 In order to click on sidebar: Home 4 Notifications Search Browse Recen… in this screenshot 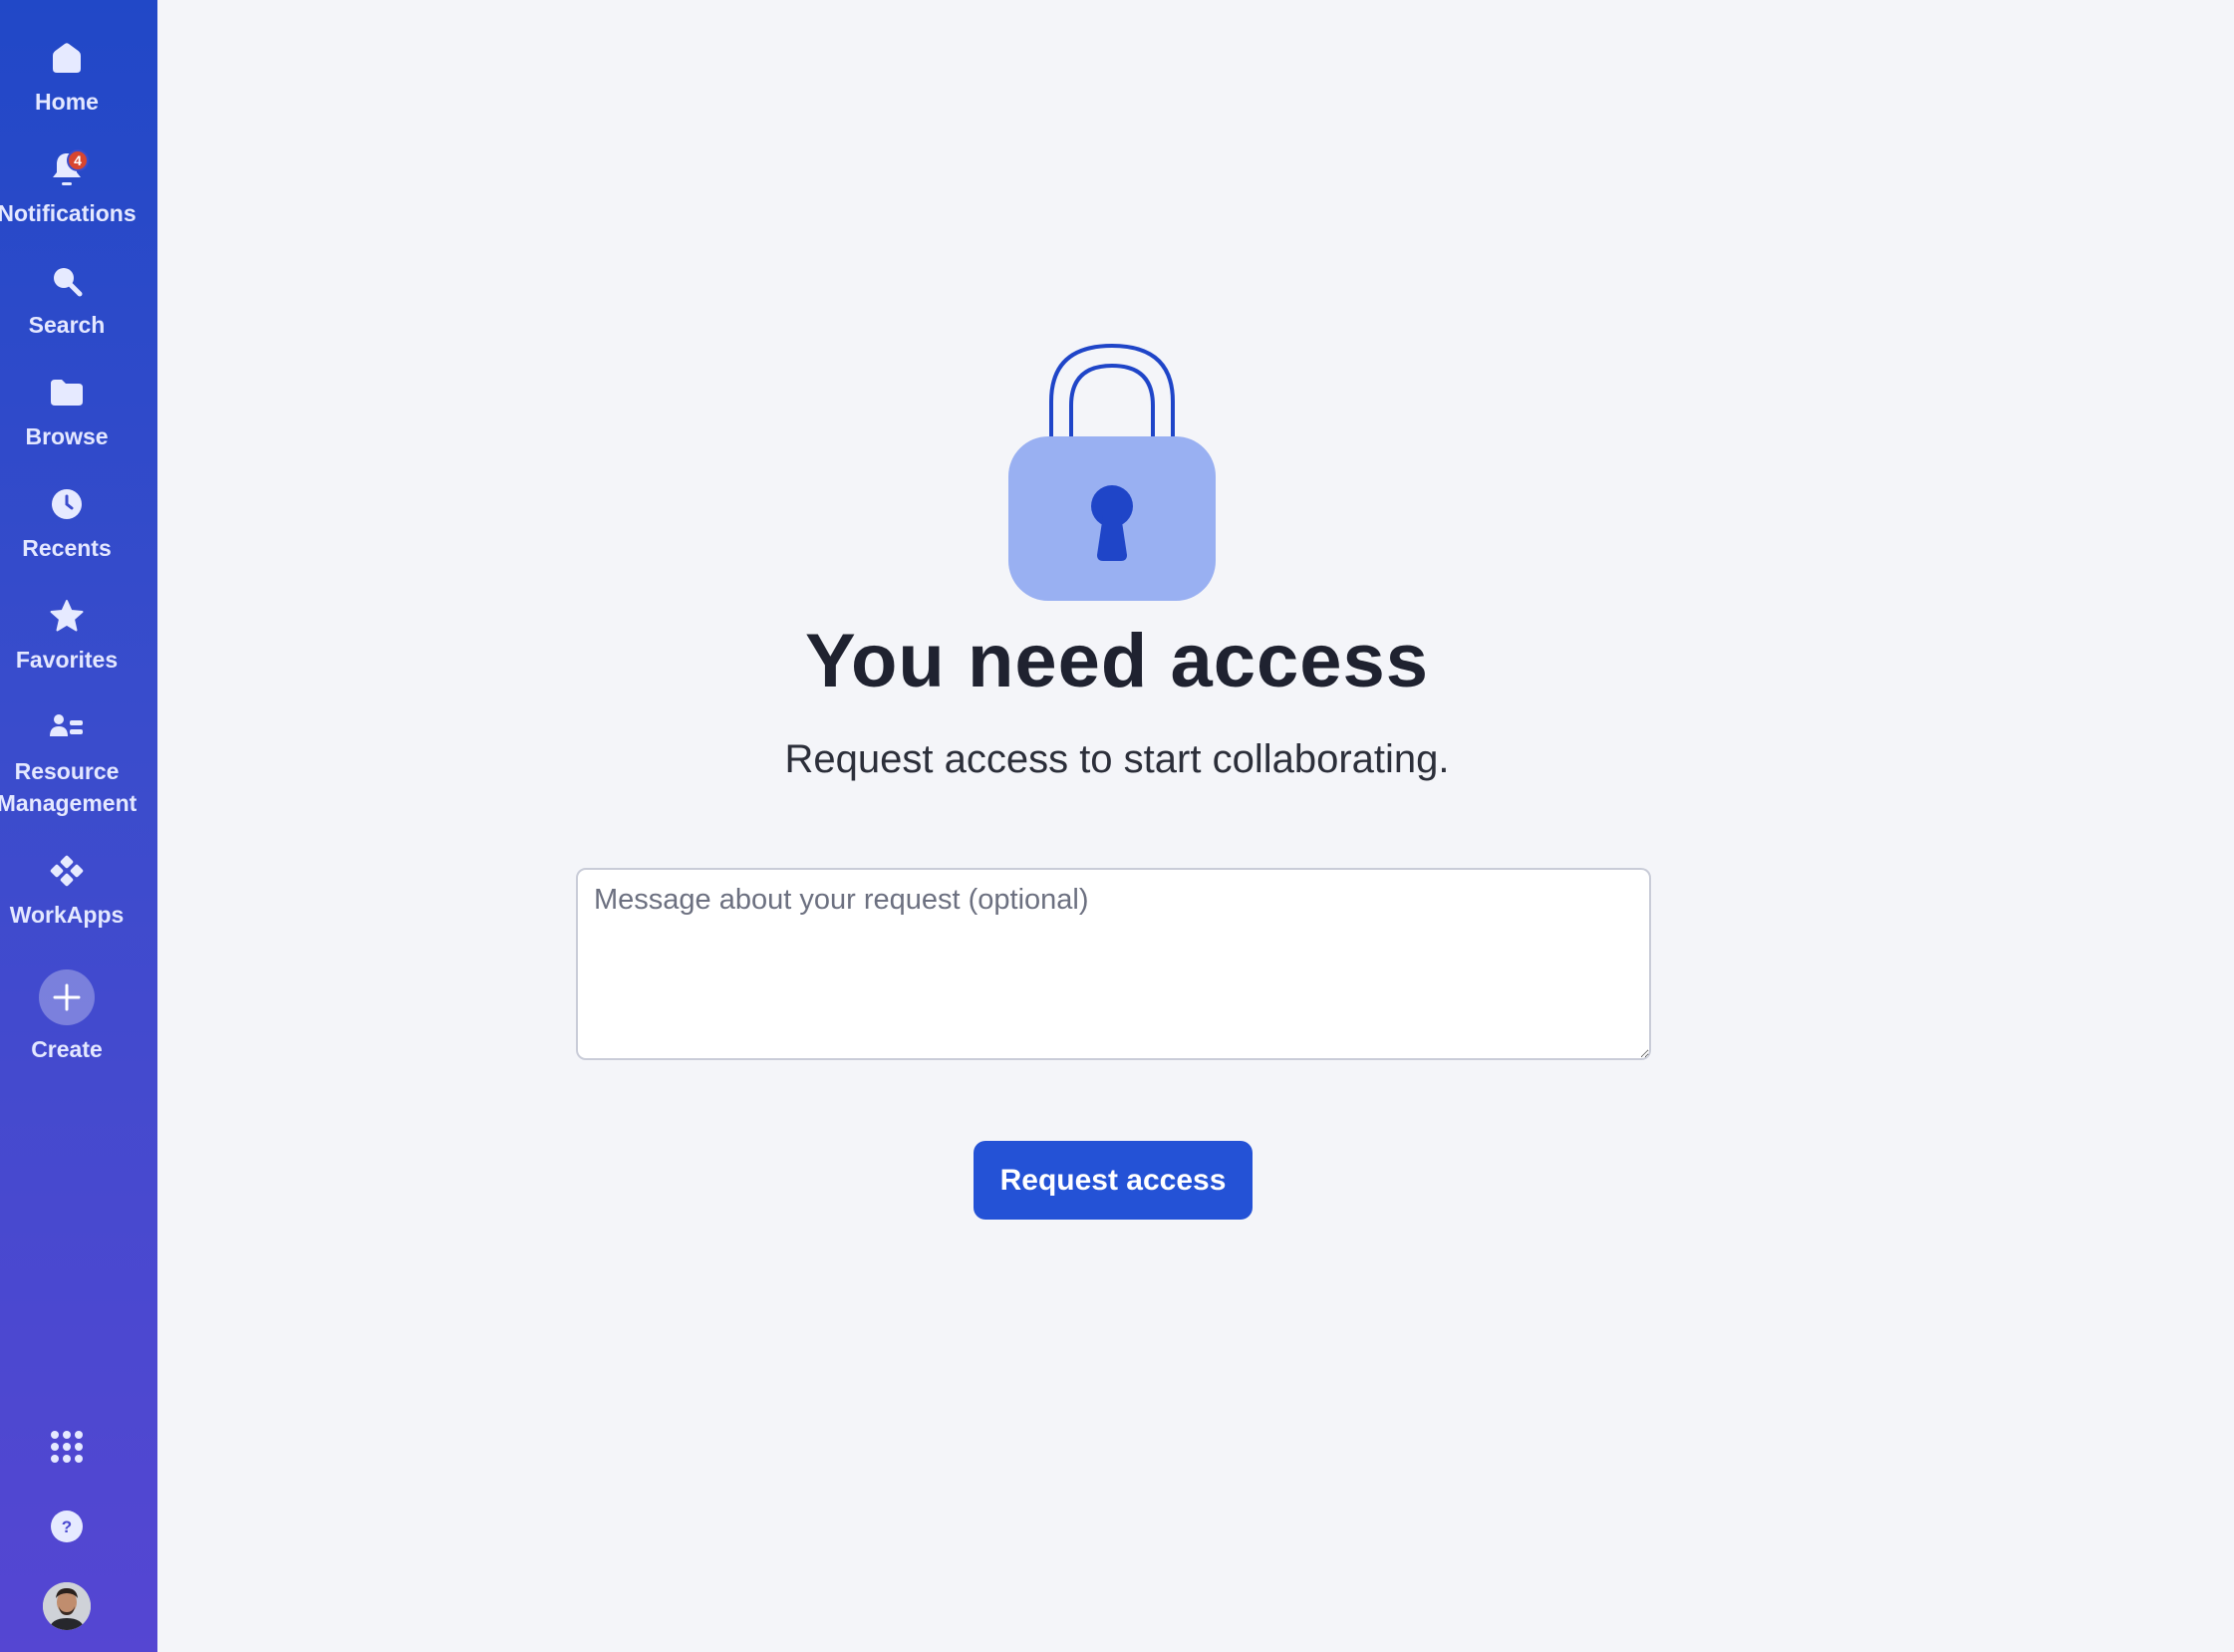, I will do `click(78, 826)`.